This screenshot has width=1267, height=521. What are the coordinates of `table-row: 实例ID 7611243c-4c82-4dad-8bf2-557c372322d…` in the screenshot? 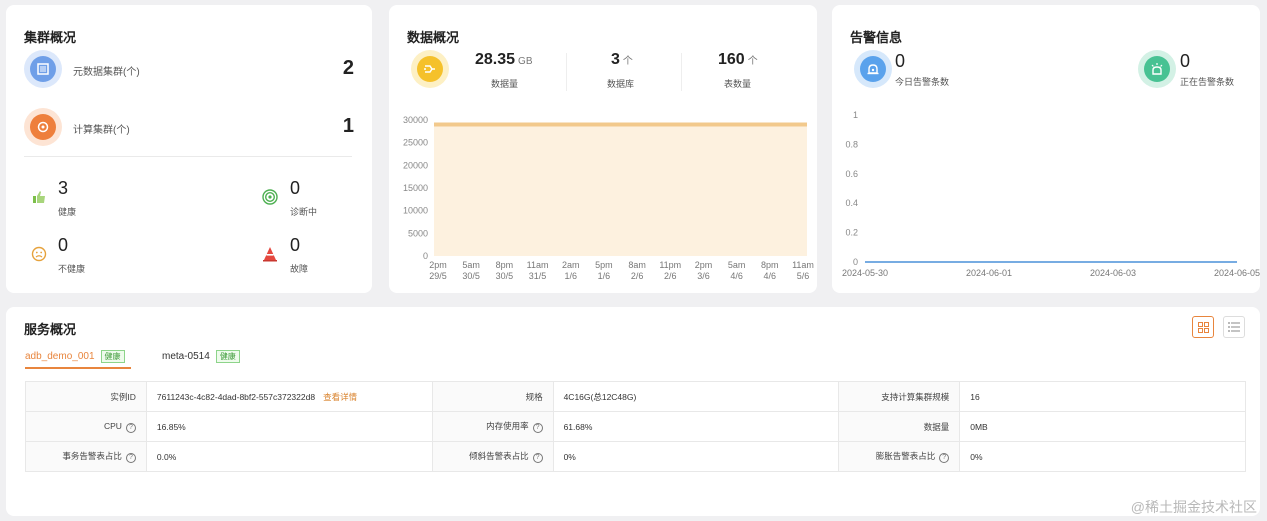 It's located at (635, 396).